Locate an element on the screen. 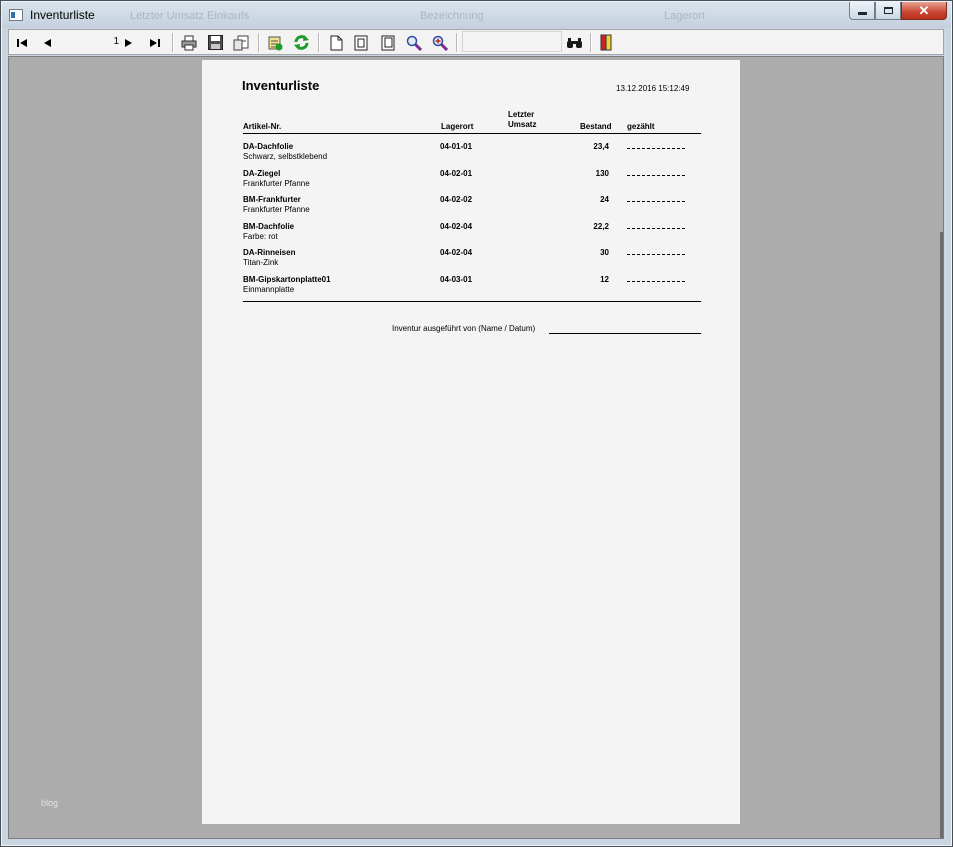 The image size is (953, 847). exit-icon is located at coordinates (606, 42).